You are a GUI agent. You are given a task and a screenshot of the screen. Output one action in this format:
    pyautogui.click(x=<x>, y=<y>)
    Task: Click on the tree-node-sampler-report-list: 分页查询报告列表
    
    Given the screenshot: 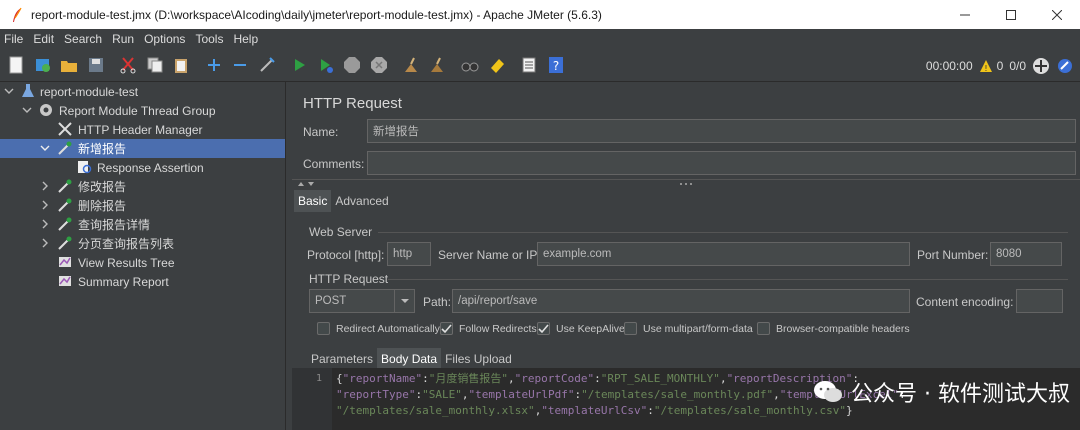 What is the action you would take?
    pyautogui.click(x=142, y=243)
    